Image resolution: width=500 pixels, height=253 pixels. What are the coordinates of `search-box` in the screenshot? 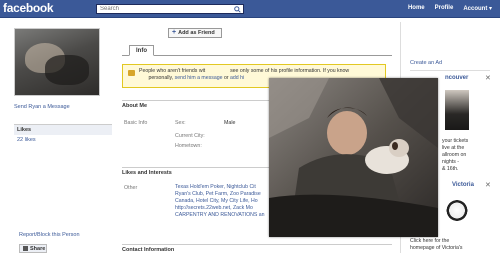 It's located at (170, 9).